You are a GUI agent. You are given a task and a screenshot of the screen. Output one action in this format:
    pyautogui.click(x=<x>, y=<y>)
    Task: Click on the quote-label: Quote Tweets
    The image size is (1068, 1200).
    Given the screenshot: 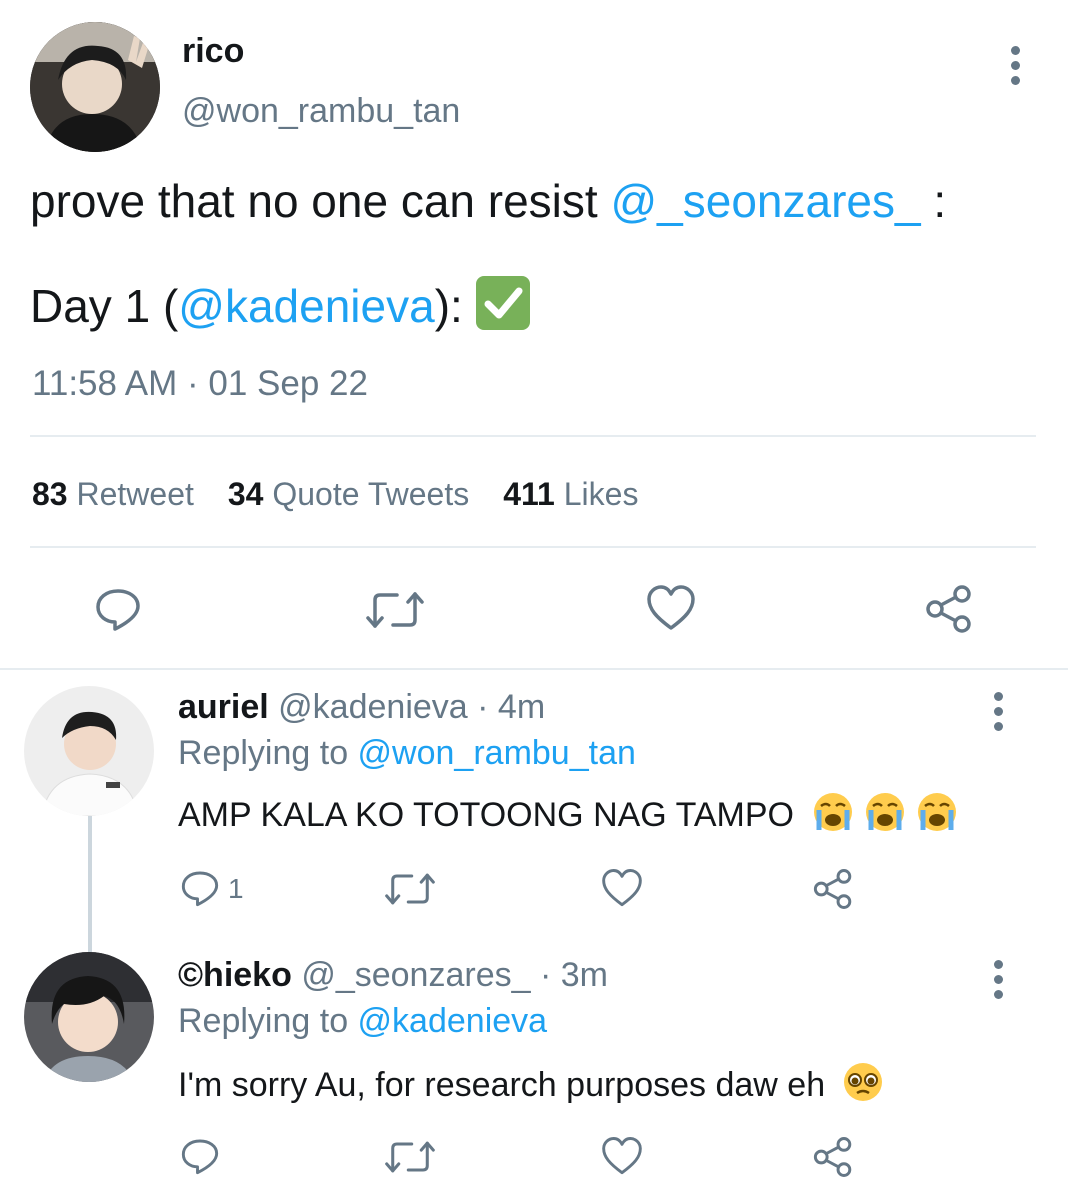 What is the action you would take?
    pyautogui.click(x=371, y=494)
    